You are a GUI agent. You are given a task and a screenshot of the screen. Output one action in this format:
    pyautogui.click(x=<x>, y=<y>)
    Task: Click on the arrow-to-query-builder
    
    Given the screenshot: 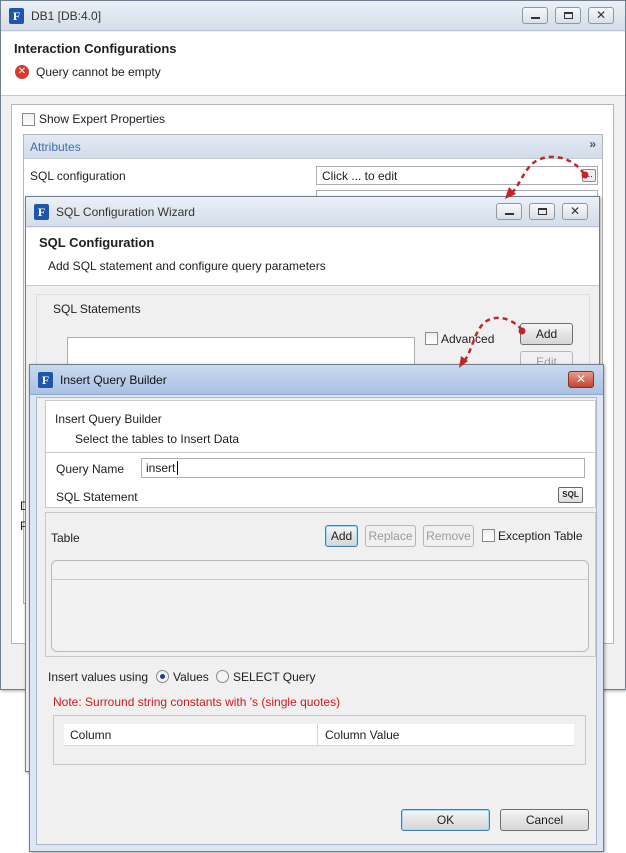 What is the action you would take?
    pyautogui.click(x=492, y=342)
    